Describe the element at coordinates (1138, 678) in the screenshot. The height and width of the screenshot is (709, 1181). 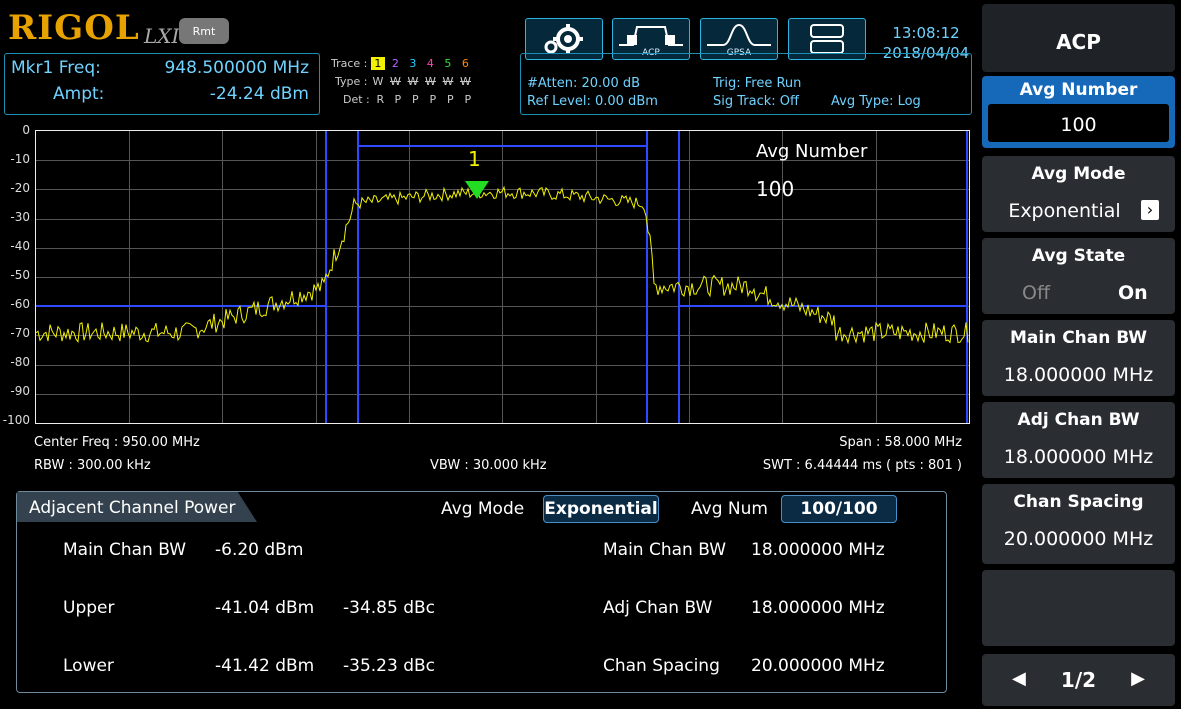
I see `next-page-icon: ▶` at that location.